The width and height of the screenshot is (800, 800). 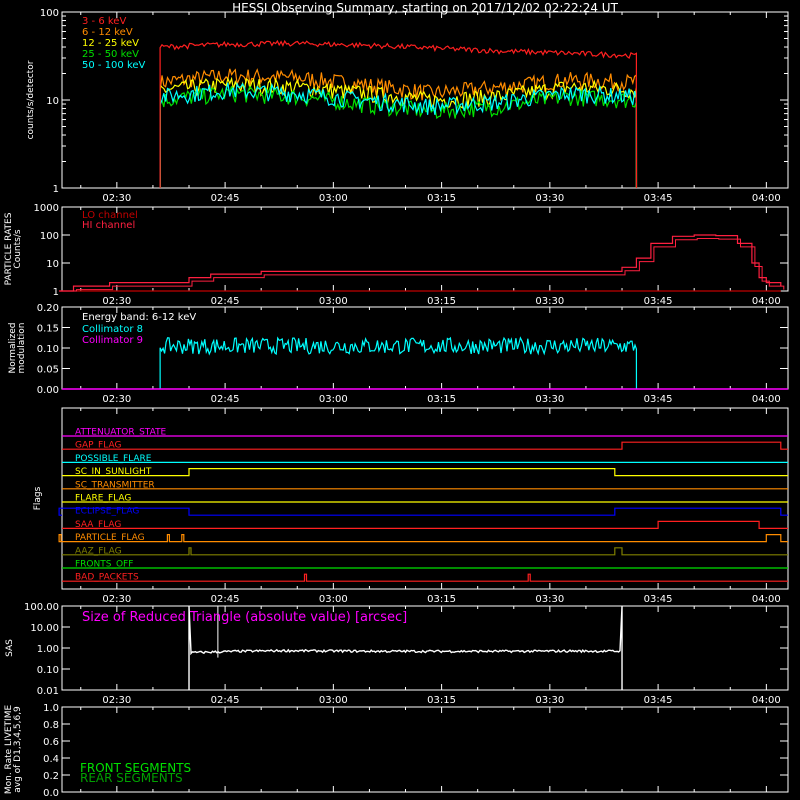 I want to click on y-tick-label: 0.4, so click(x=51, y=759).